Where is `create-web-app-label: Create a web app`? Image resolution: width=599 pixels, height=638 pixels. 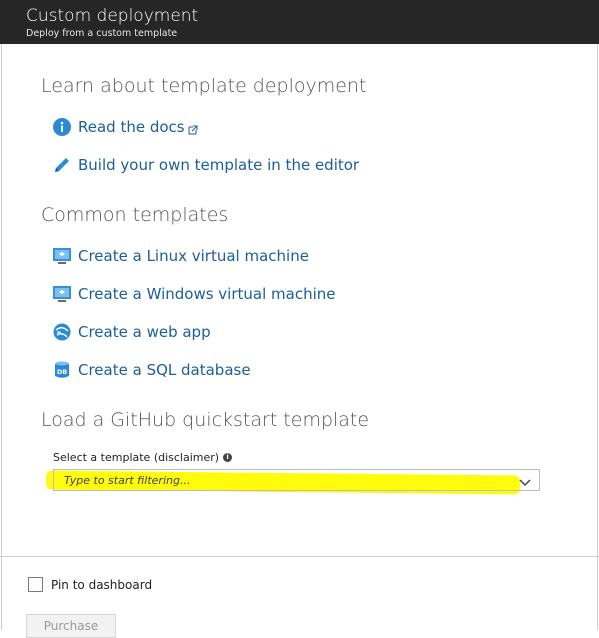
create-web-app-label: Create a web app is located at coordinates (144, 332).